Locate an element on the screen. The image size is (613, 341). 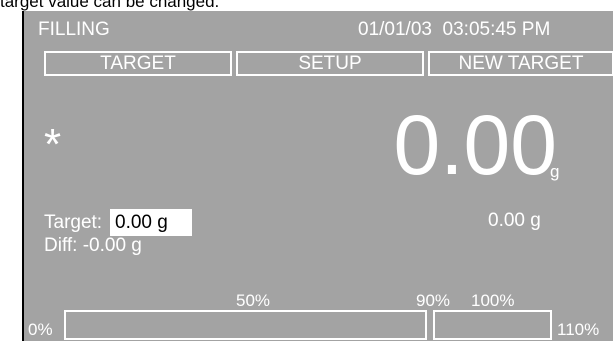
target-label: Target: is located at coordinates (73, 222).